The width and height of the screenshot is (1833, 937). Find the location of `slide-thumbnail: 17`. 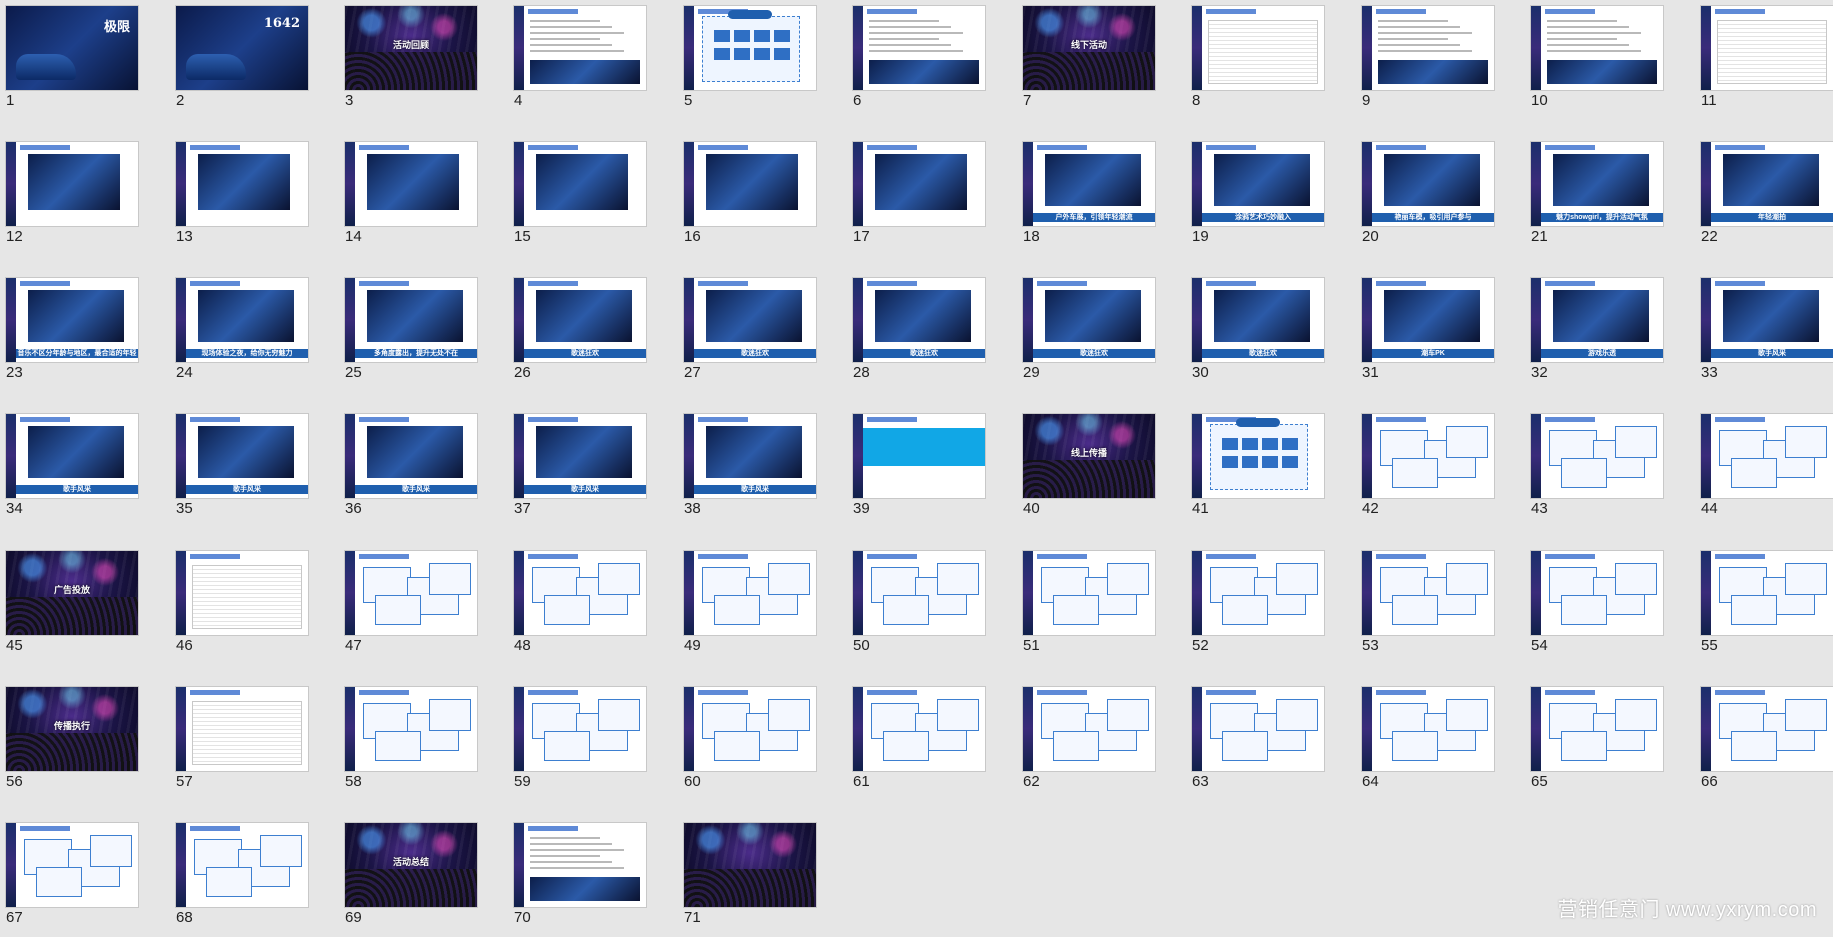

slide-thumbnail: 17 is located at coordinates (916, 196).